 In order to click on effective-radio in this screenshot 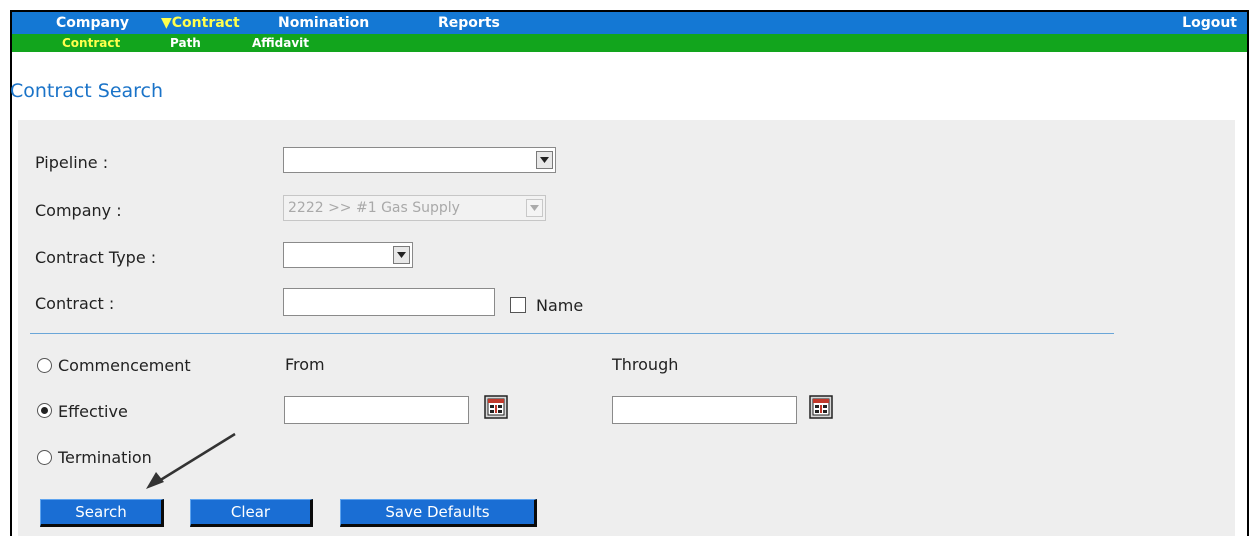, I will do `click(44, 410)`.